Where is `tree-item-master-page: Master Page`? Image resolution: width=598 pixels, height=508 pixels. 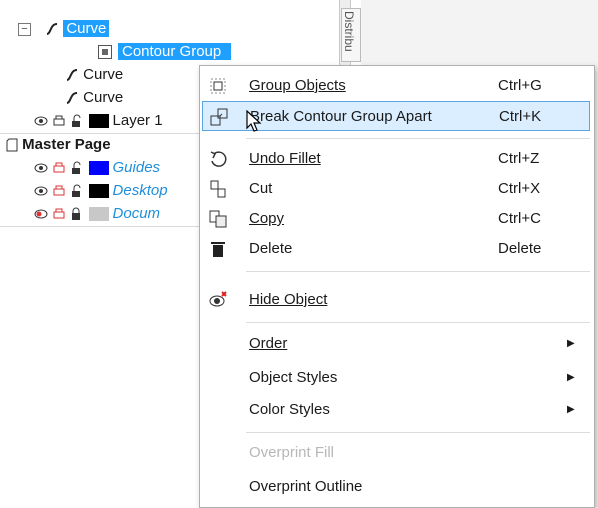
tree-item-master-page: Master Page is located at coordinates (58, 145).